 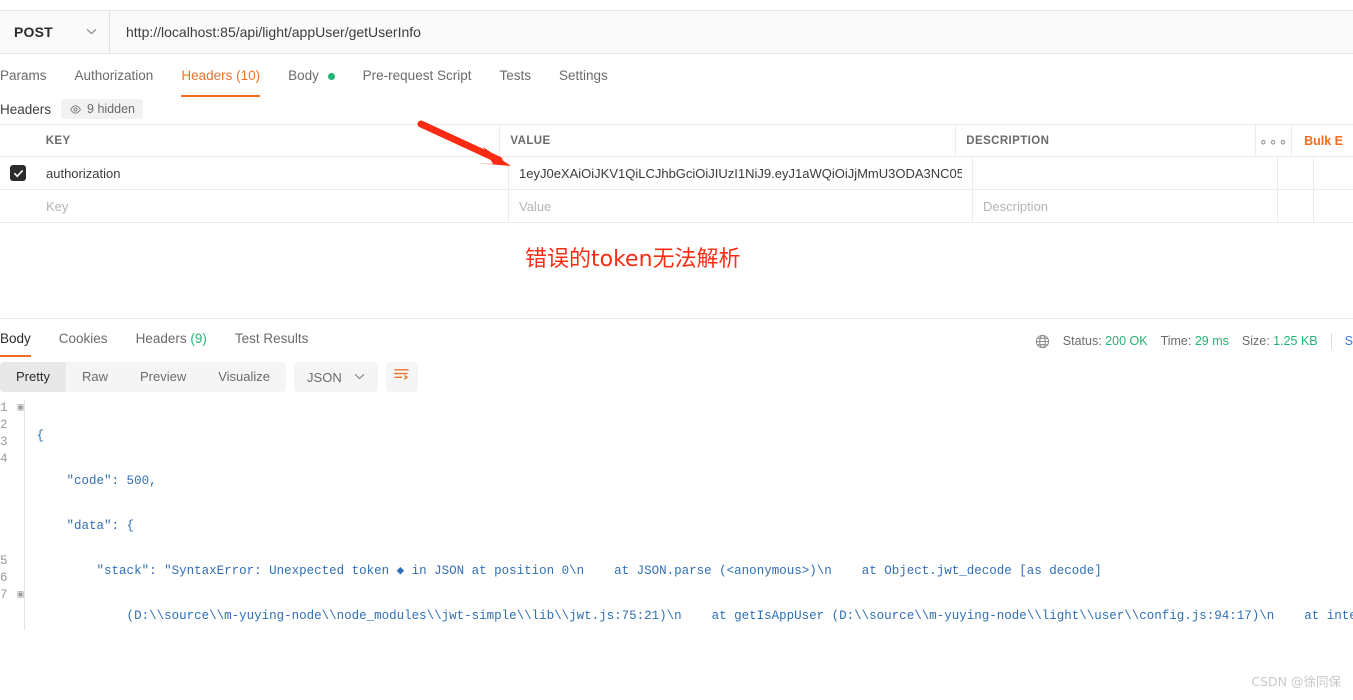 What do you see at coordinates (23, 75) in the screenshot?
I see `tab-params-label: Params` at bounding box center [23, 75].